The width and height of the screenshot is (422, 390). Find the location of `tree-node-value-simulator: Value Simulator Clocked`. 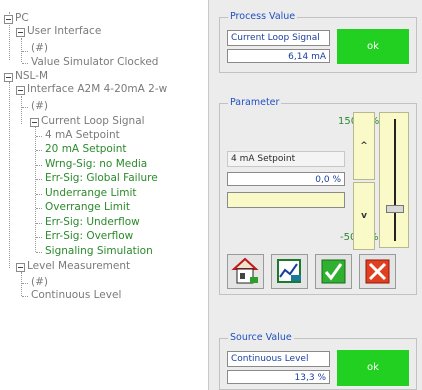

tree-node-value-simulator: Value Simulator Clocked is located at coordinates (94, 62).